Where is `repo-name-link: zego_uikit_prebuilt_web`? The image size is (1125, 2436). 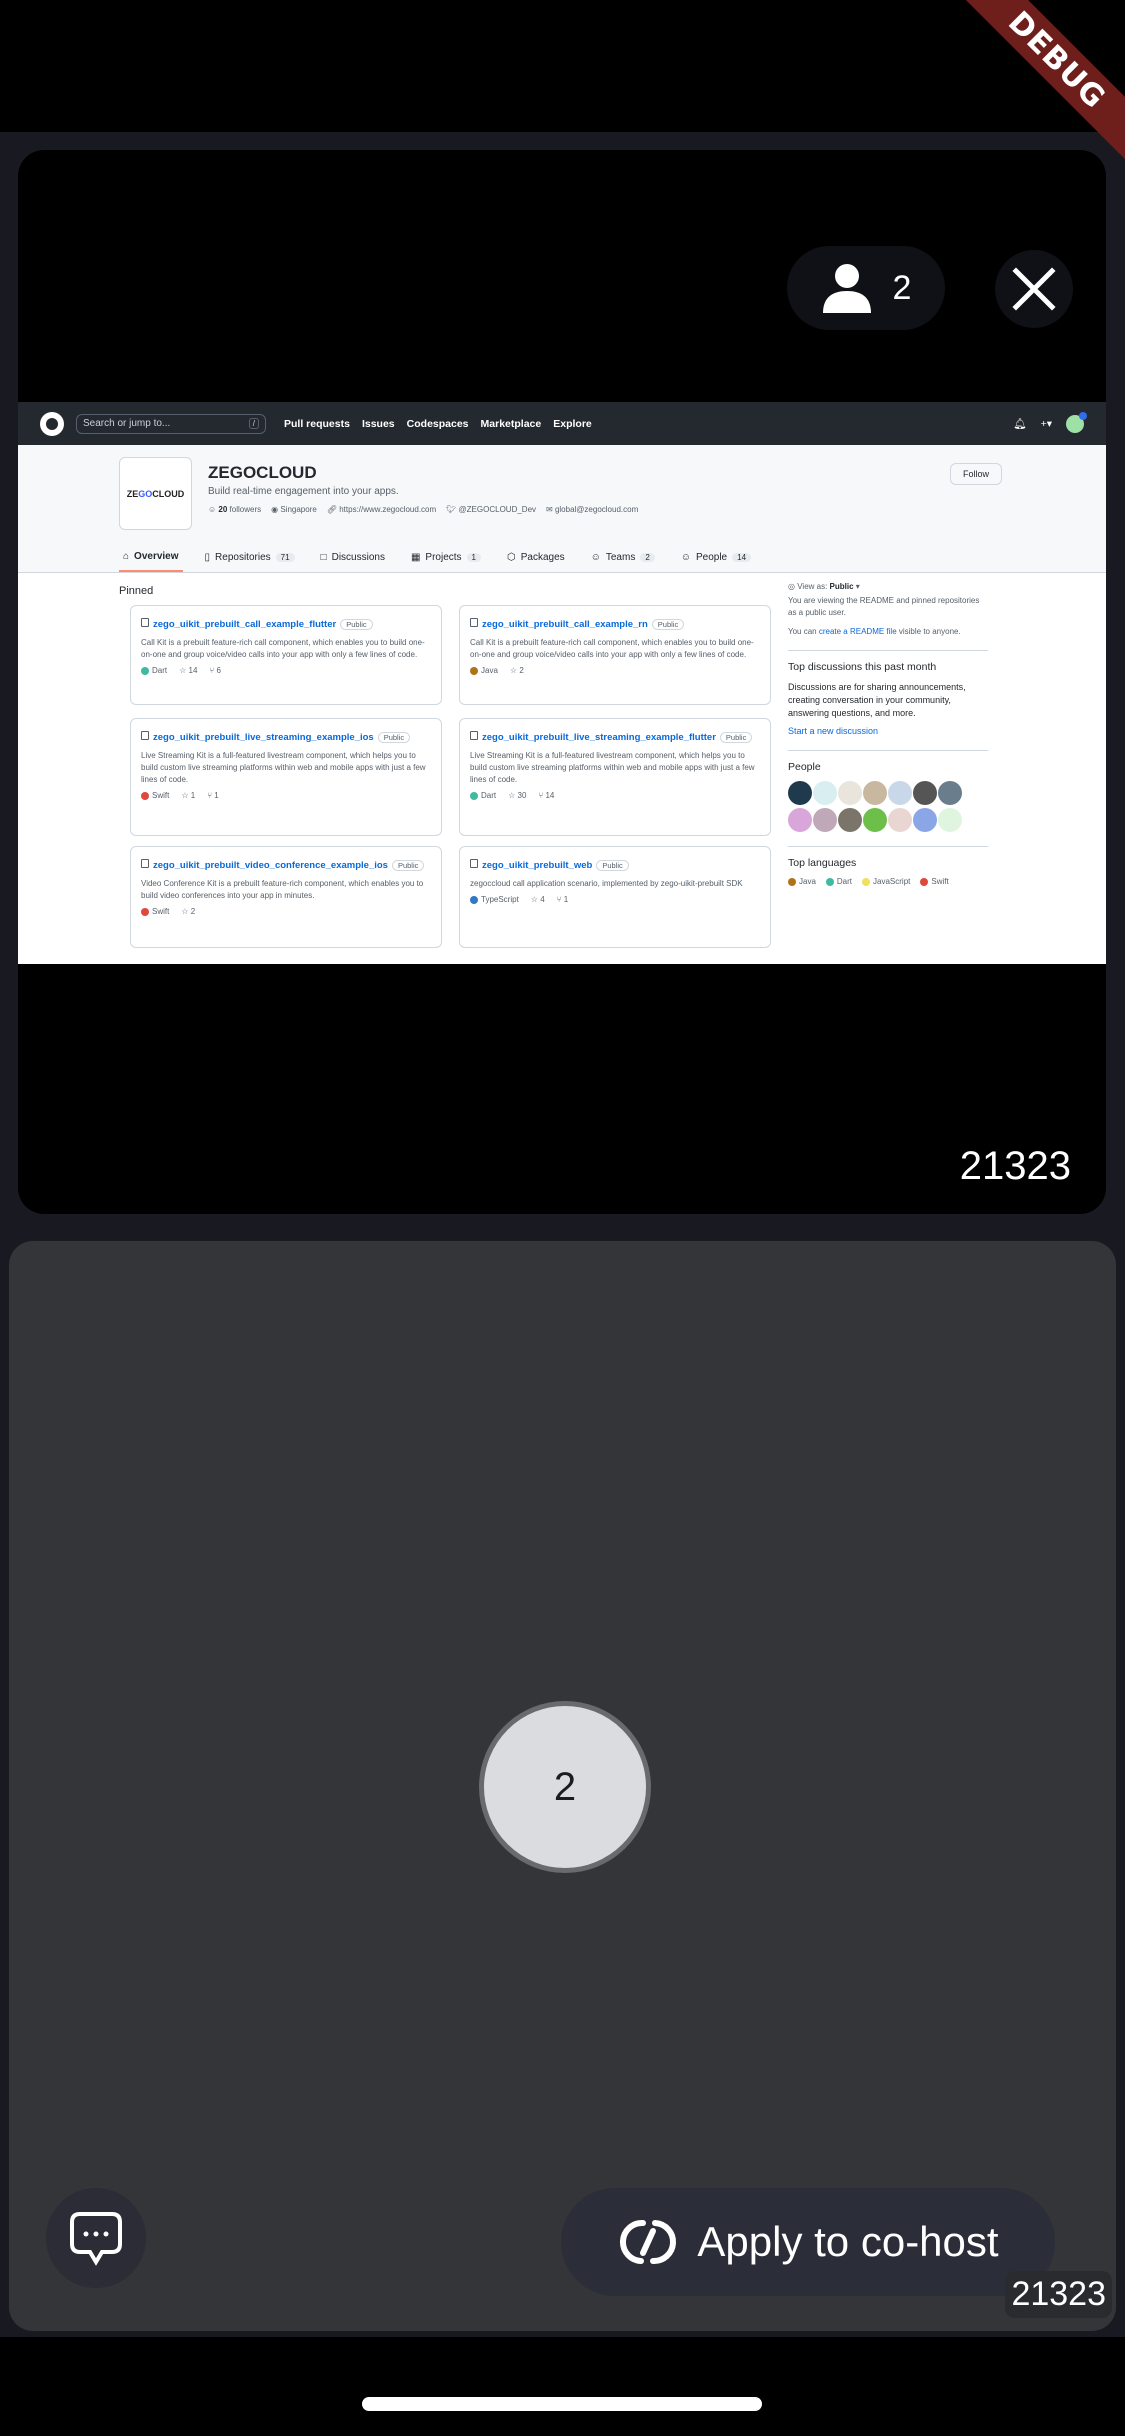 repo-name-link: zego_uikit_prebuilt_web is located at coordinates (537, 865).